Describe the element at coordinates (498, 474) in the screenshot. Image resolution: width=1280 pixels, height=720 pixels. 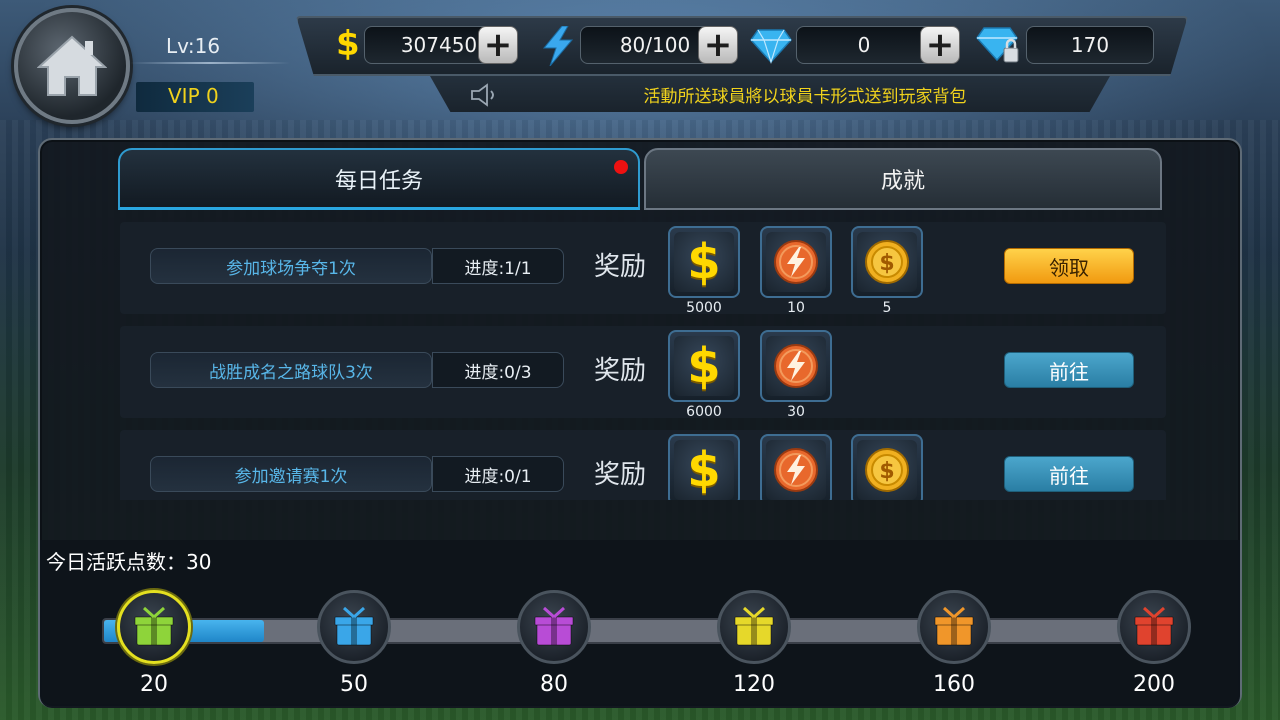
I see `task-progress: 进度:0/1` at that location.